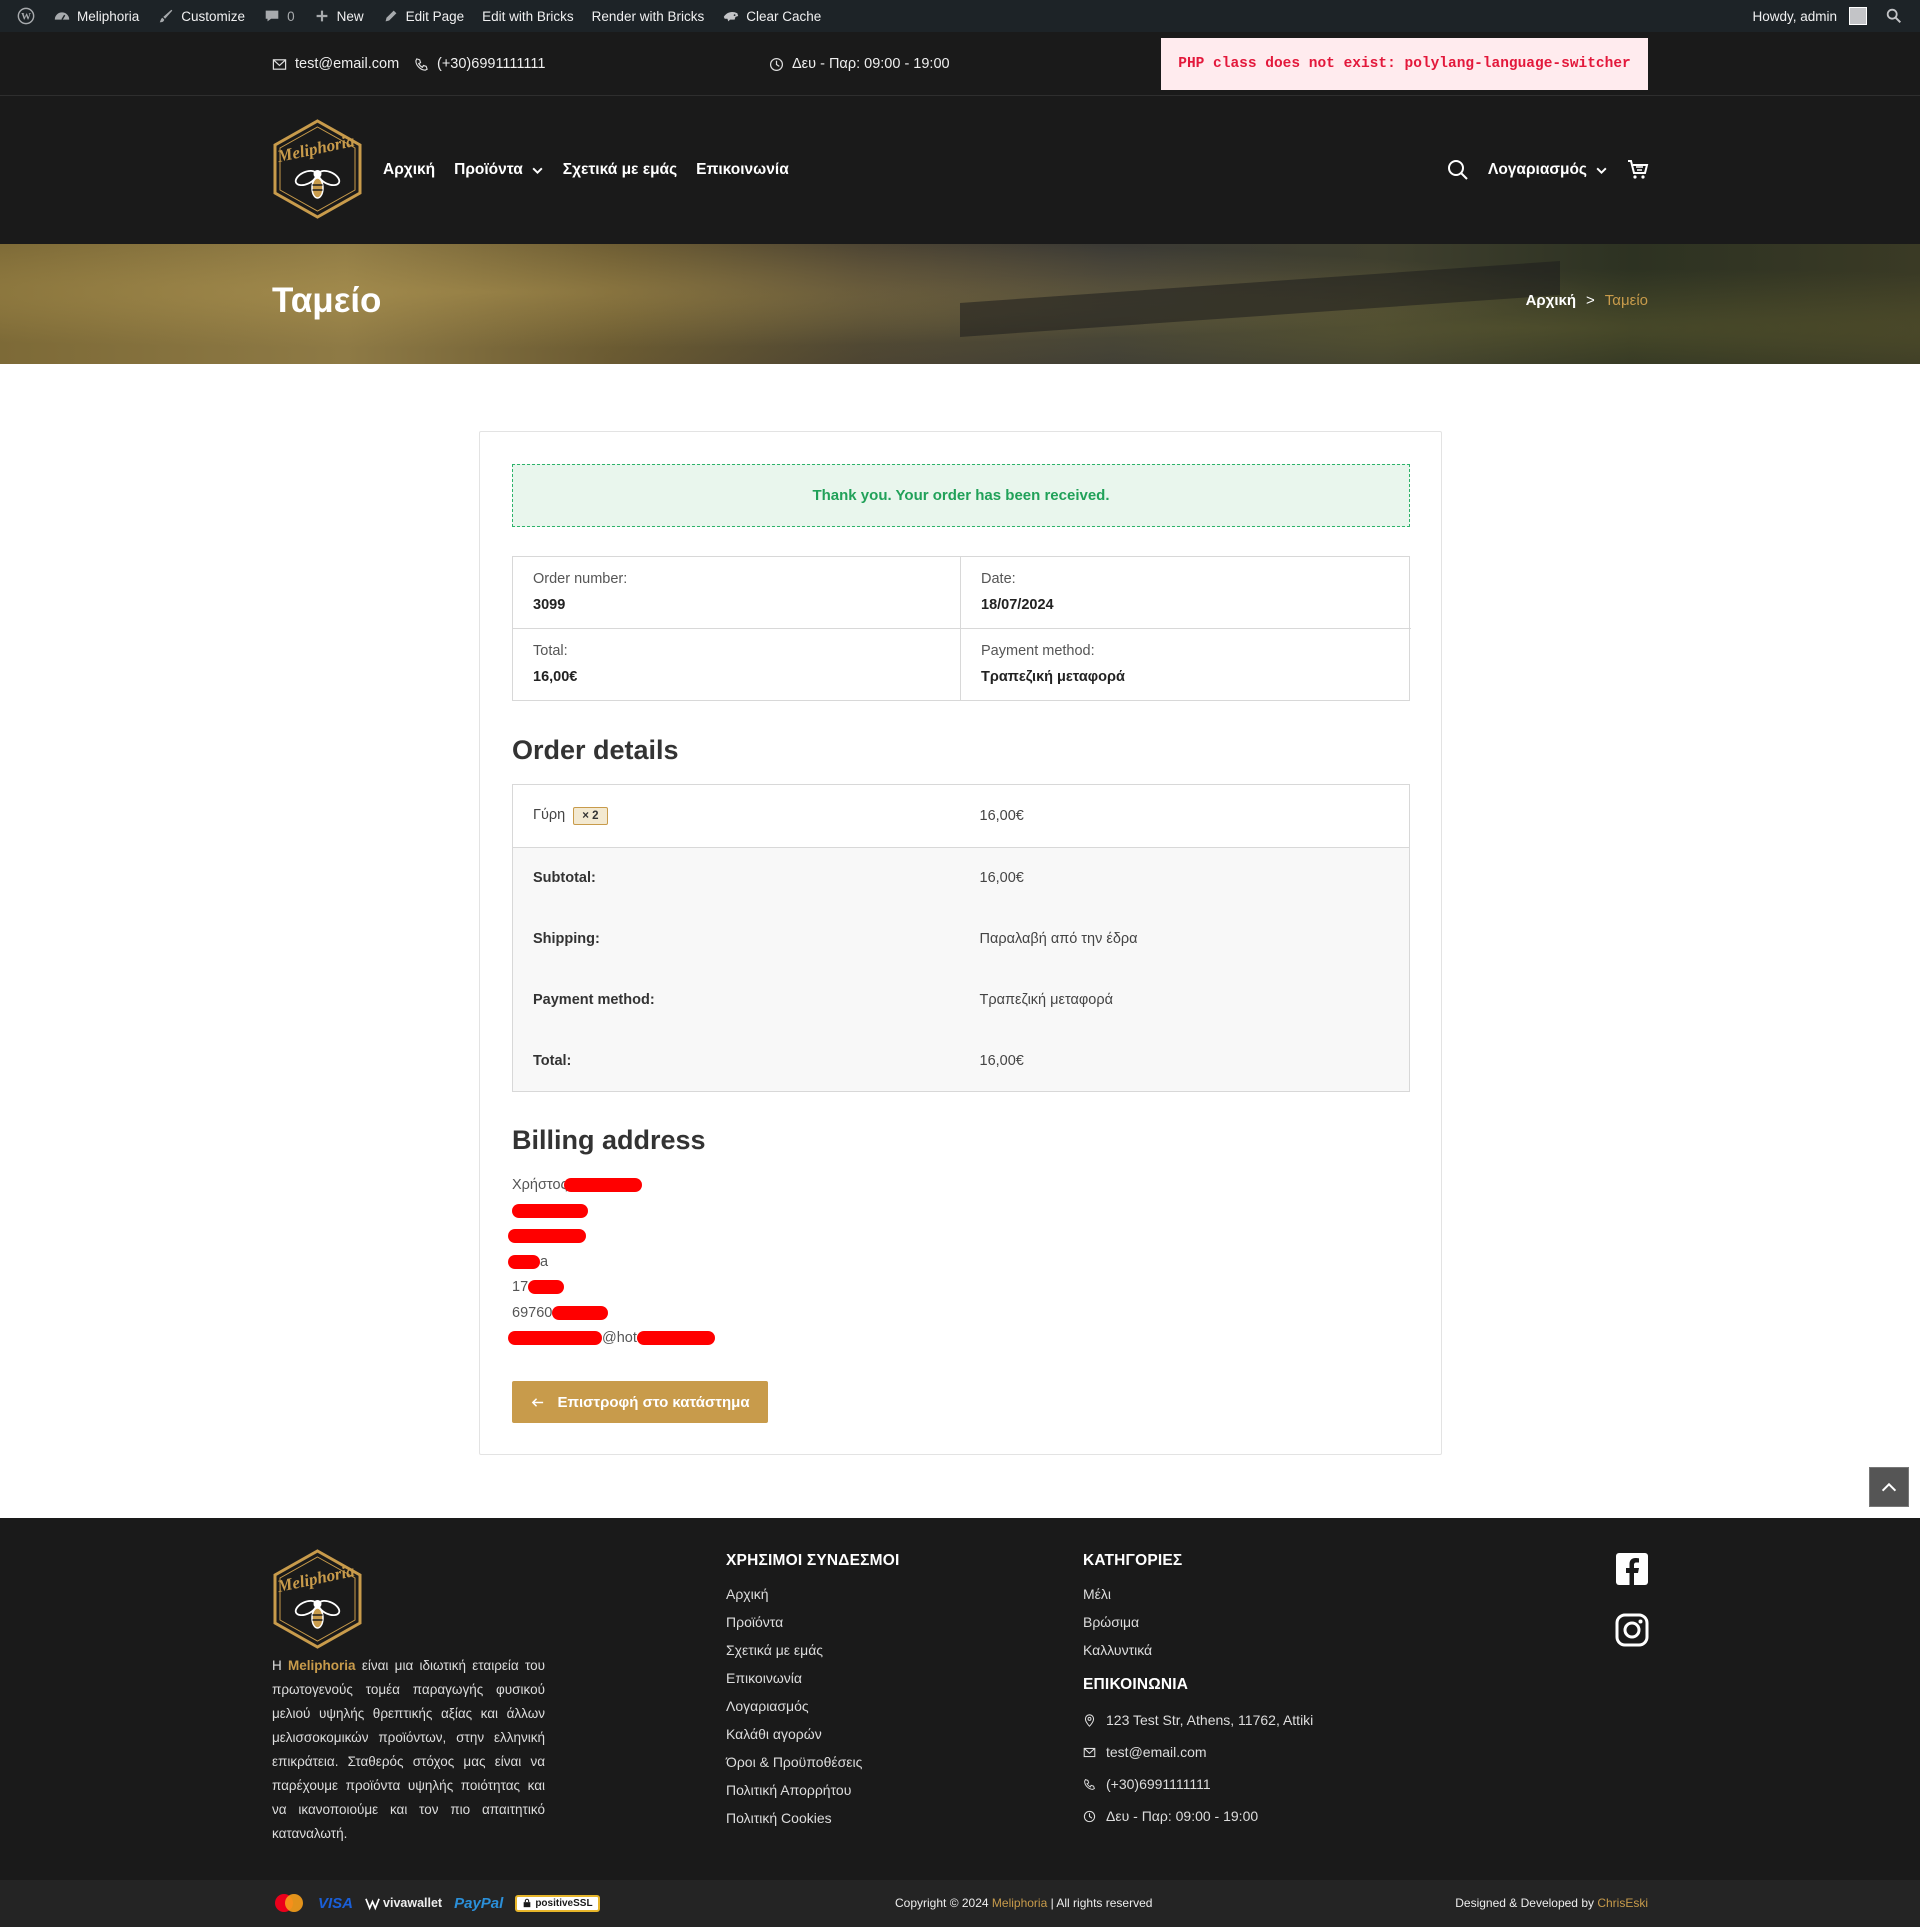 The height and width of the screenshot is (1927, 1920). Describe the element at coordinates (549, 605) in the screenshot. I see `order-number-value: 3099` at that location.